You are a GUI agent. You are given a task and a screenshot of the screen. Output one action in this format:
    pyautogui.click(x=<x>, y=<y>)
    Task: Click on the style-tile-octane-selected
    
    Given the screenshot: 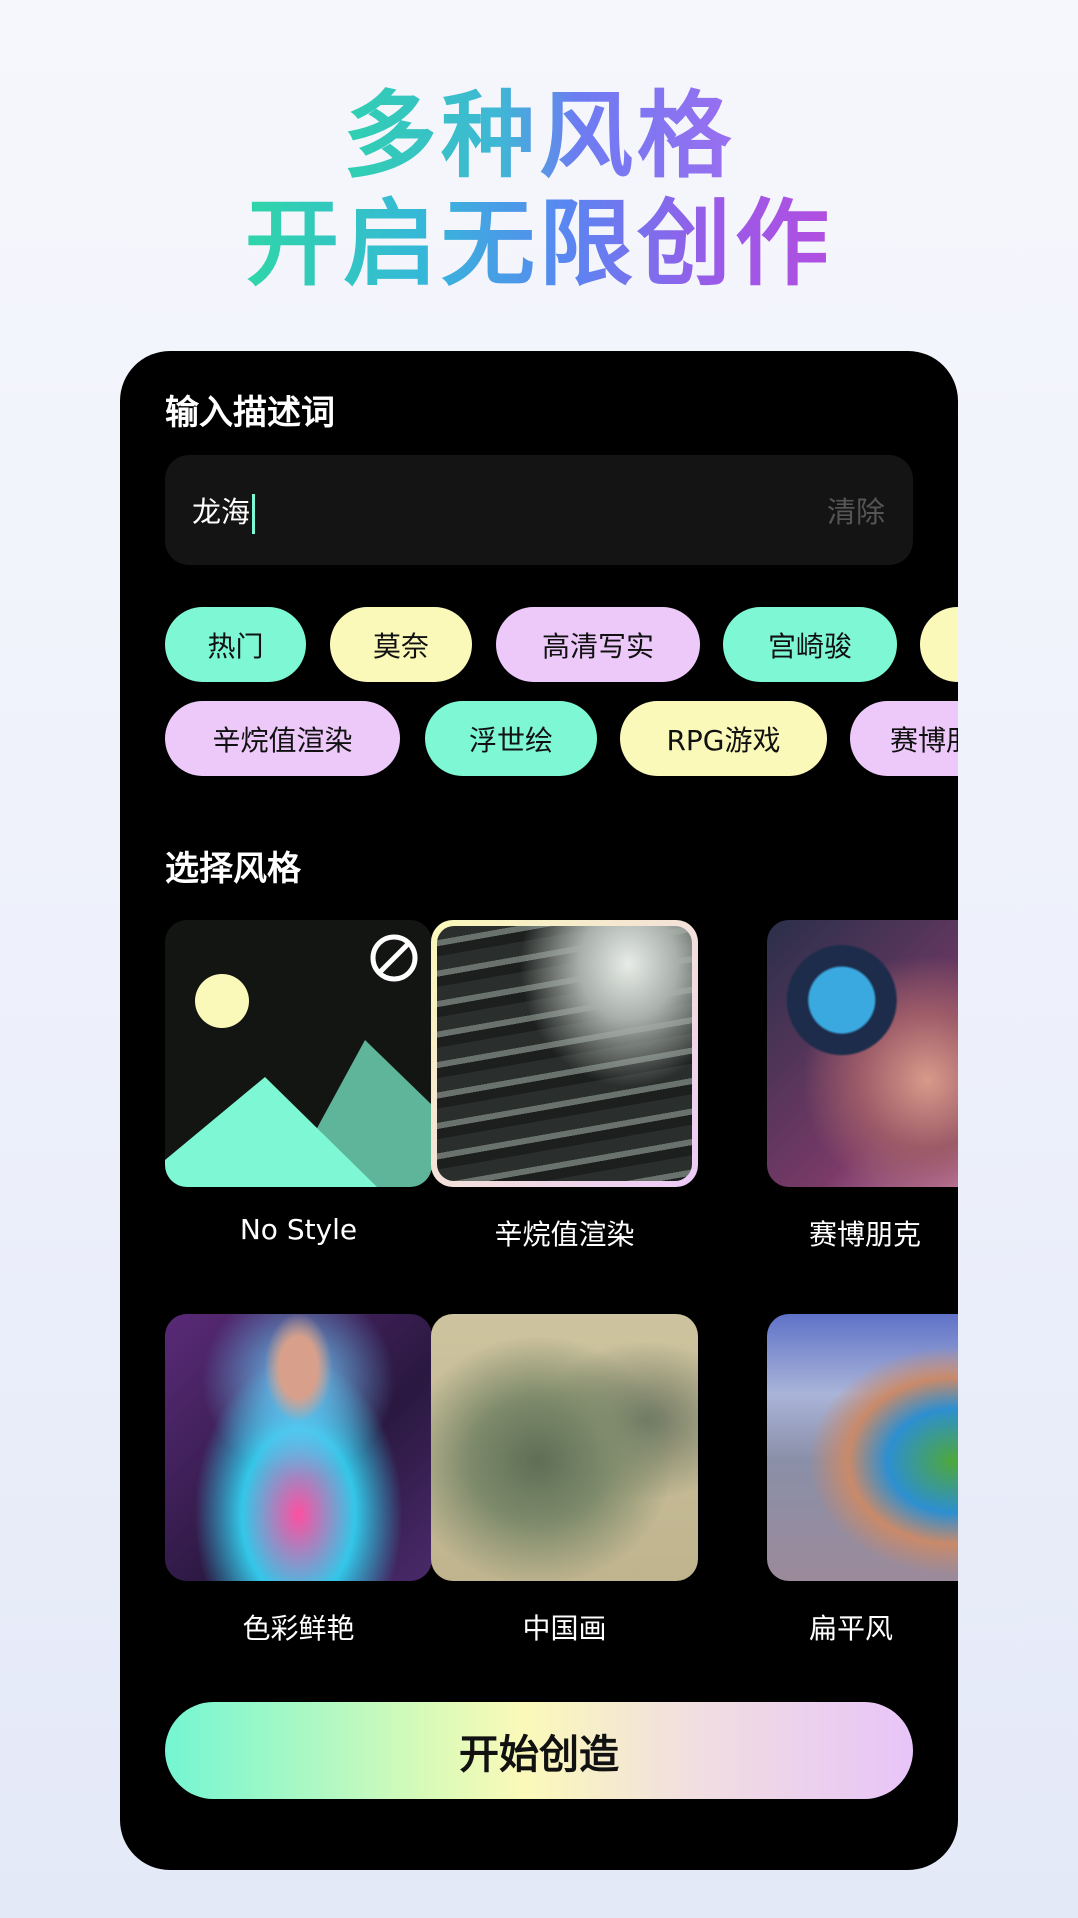 What is the action you would take?
    pyautogui.click(x=564, y=1053)
    